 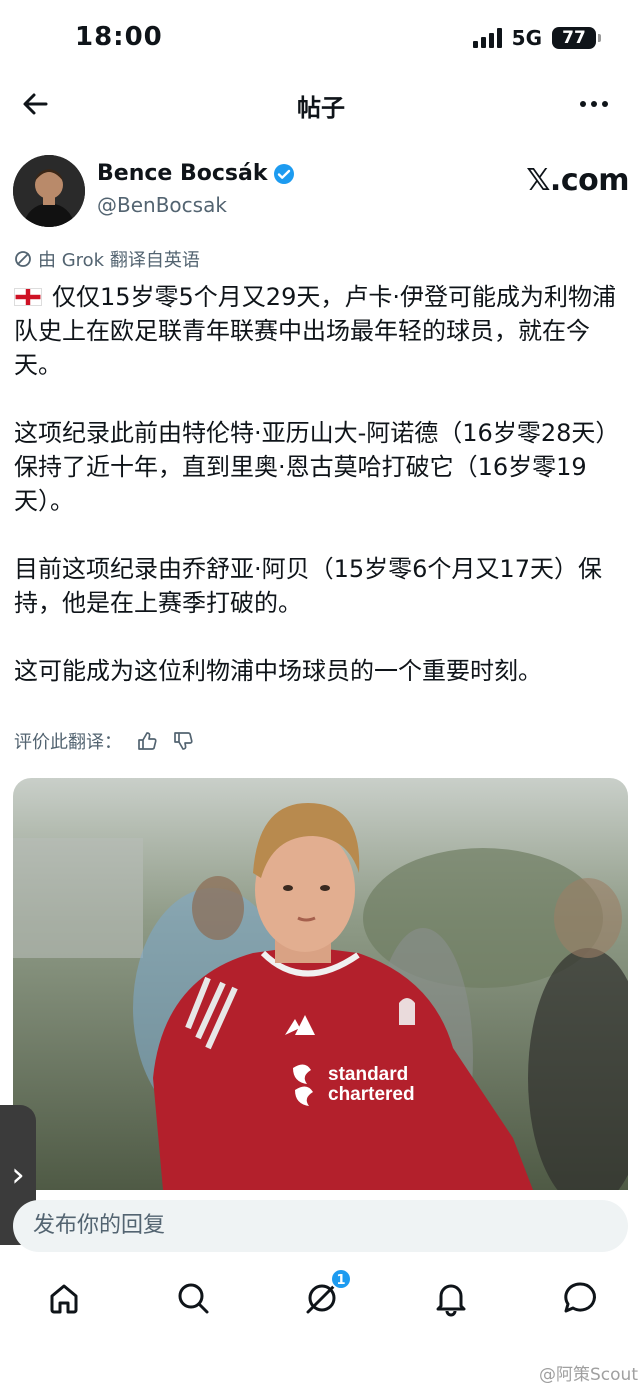 What do you see at coordinates (147, 741) in the screenshot?
I see `thumbs-up-icon` at bounding box center [147, 741].